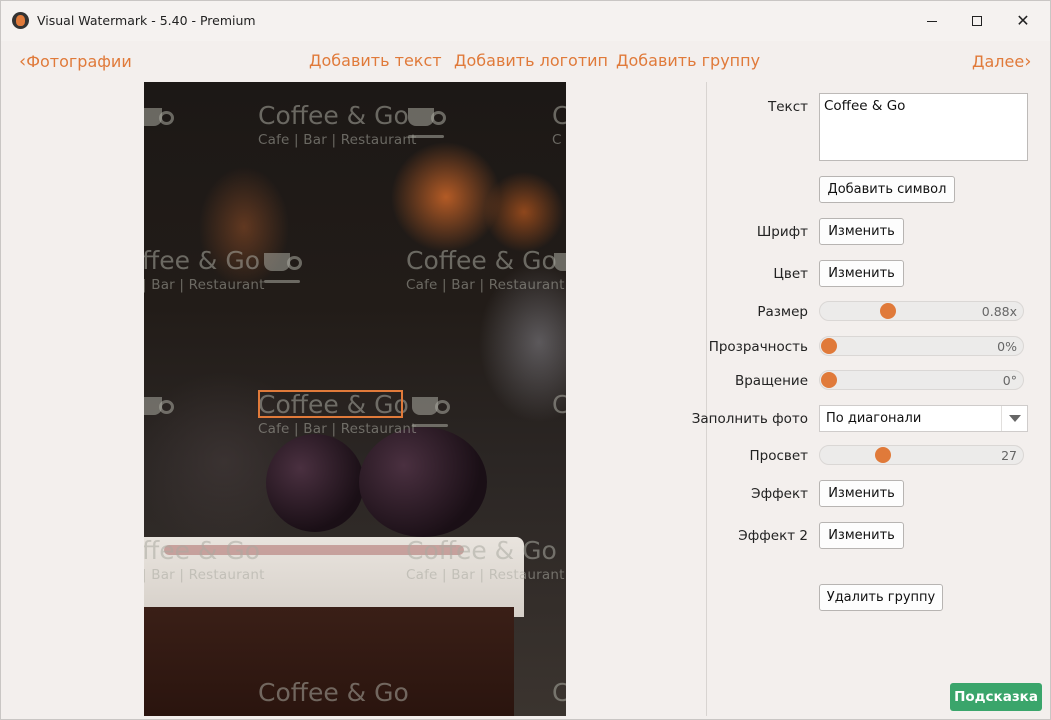  I want to click on add-text-button: Добавить текст, so click(375, 60).